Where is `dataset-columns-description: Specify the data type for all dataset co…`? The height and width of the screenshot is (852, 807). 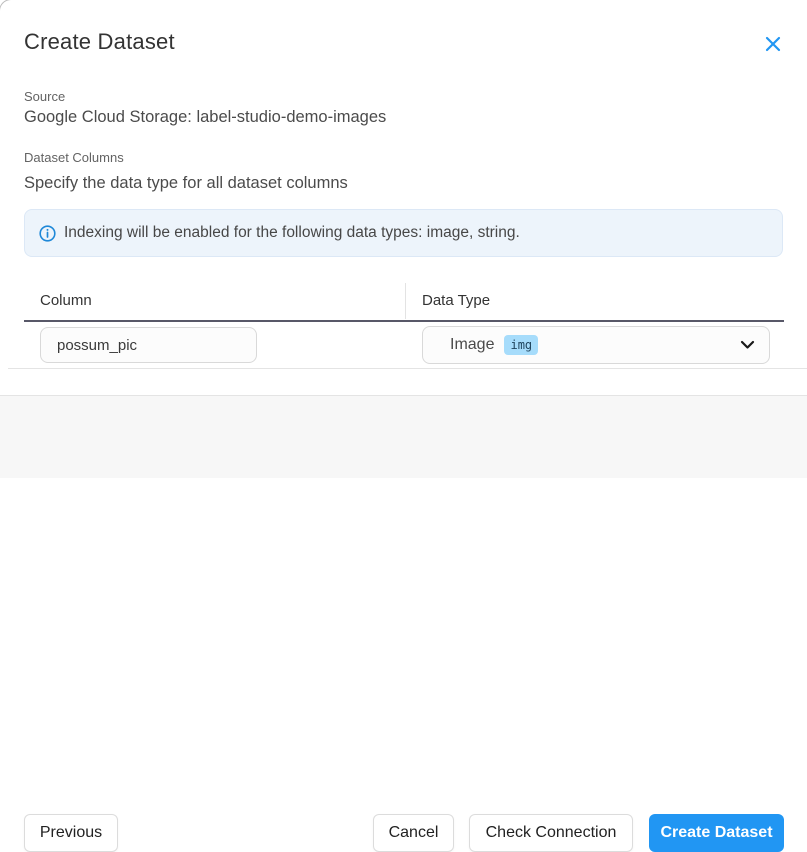 dataset-columns-description: Specify the data type for all dataset co… is located at coordinates (186, 183).